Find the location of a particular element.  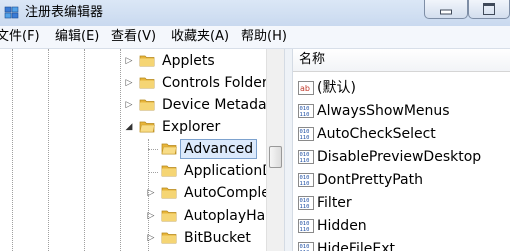

value-row-alwaysshowmenus: 010 110 AlwaysShowMenus is located at coordinates (401, 111).